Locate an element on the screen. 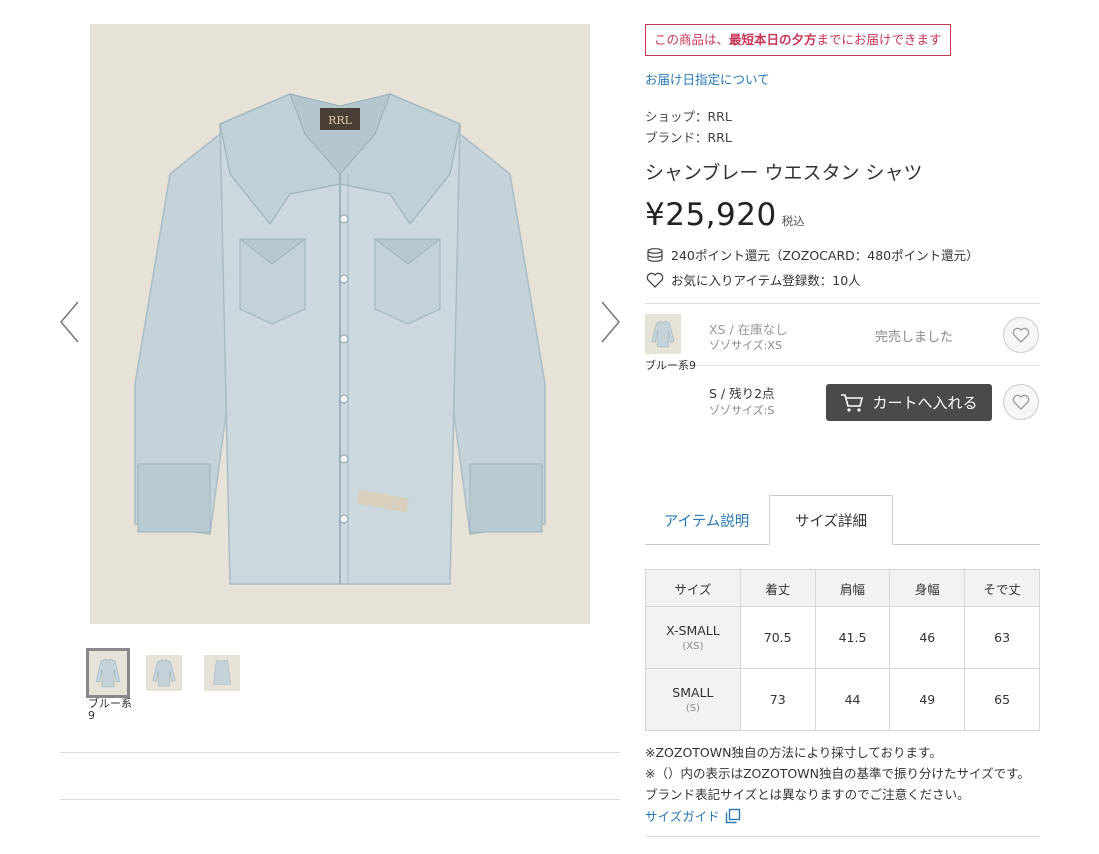 The width and height of the screenshot is (1099, 854). table-row: SMALL (S) 73 44 49 65 is located at coordinates (842, 699).